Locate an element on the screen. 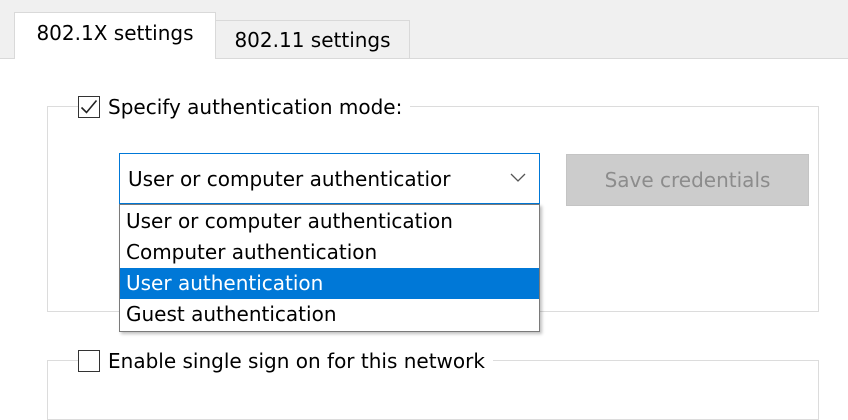 This screenshot has height=420, width=848. auth-mode-label: Specify authentication mode: is located at coordinates (255, 107).